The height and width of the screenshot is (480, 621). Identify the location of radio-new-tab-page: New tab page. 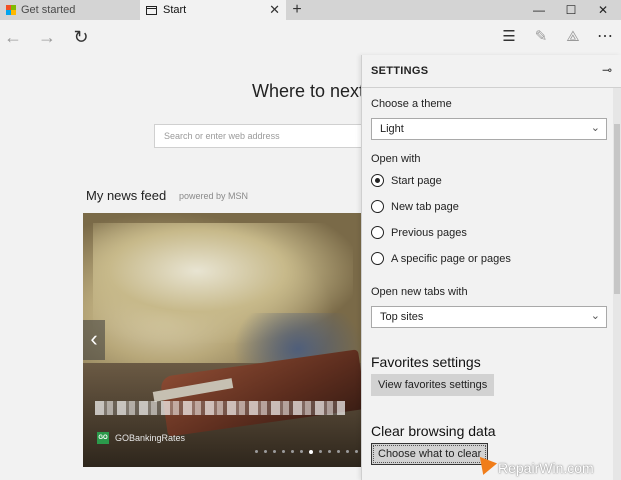
(415, 206).